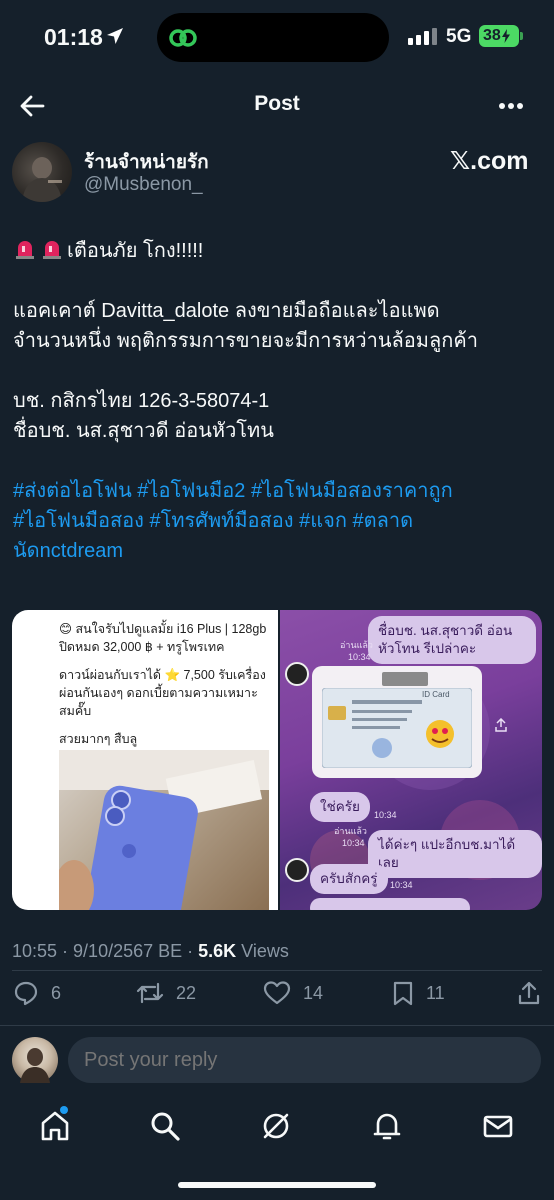  I want to click on top-nav: Post, so click(277, 105).